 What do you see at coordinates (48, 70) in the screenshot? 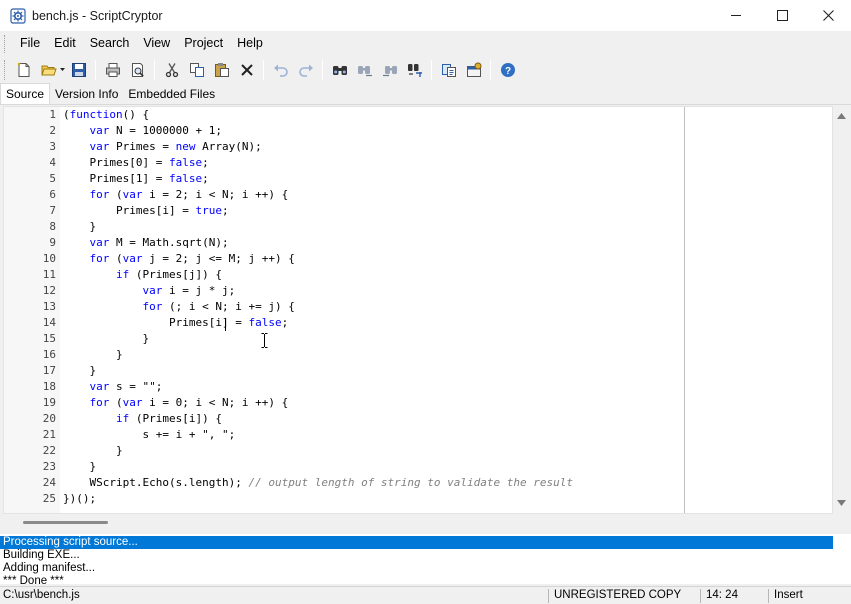
I see `open-file-icon` at bounding box center [48, 70].